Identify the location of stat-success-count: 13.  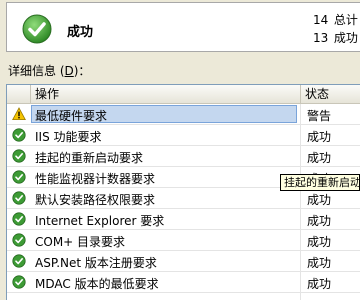
(321, 38).